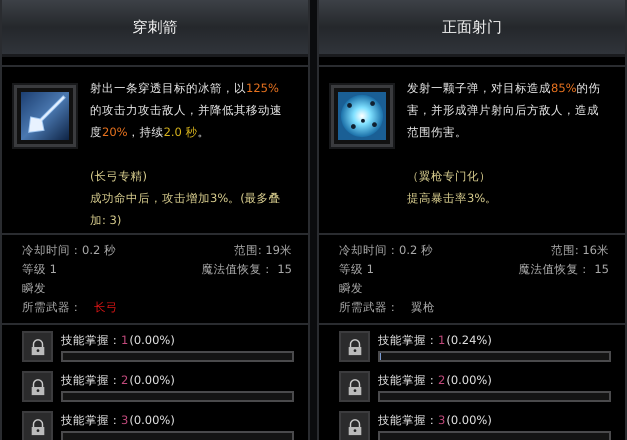  I want to click on skill-description: 发射一颗子弹，对目标造成85%的伤害，并形成弹片射向后方敌人，造成范围伤害。, so click(504, 110).